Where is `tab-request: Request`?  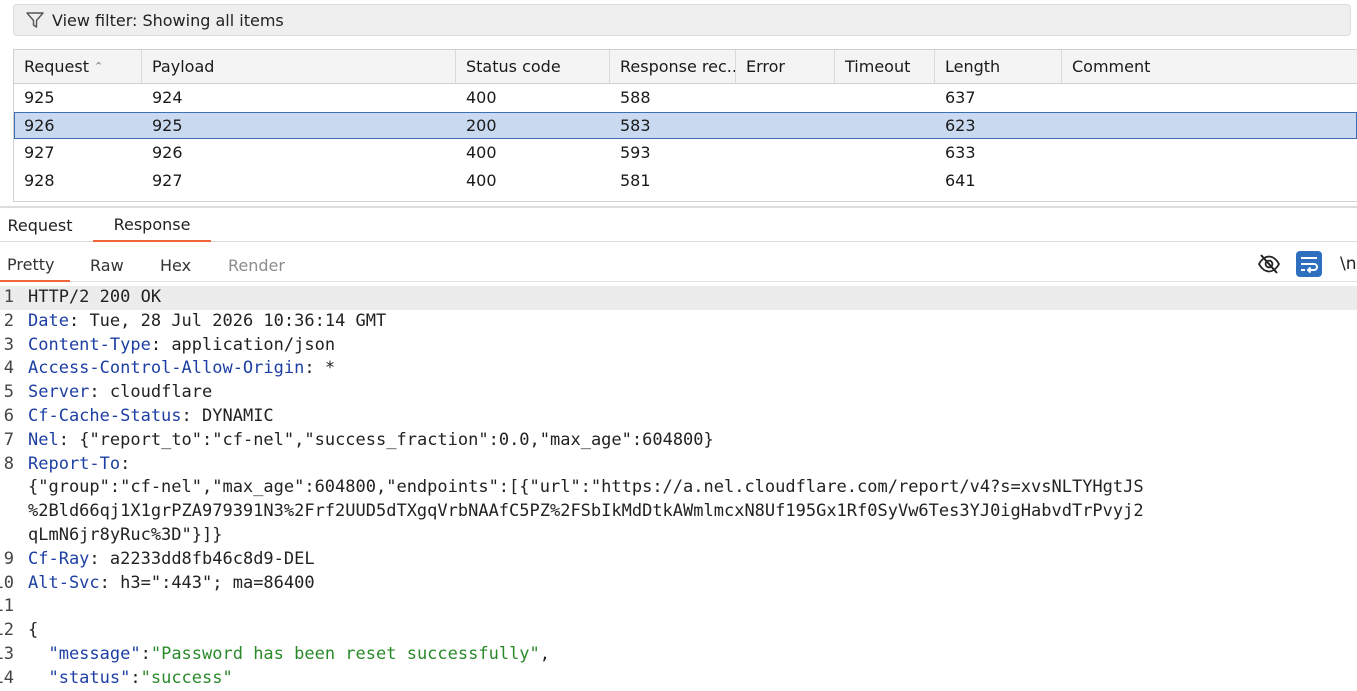 tab-request: Request is located at coordinates (40, 225).